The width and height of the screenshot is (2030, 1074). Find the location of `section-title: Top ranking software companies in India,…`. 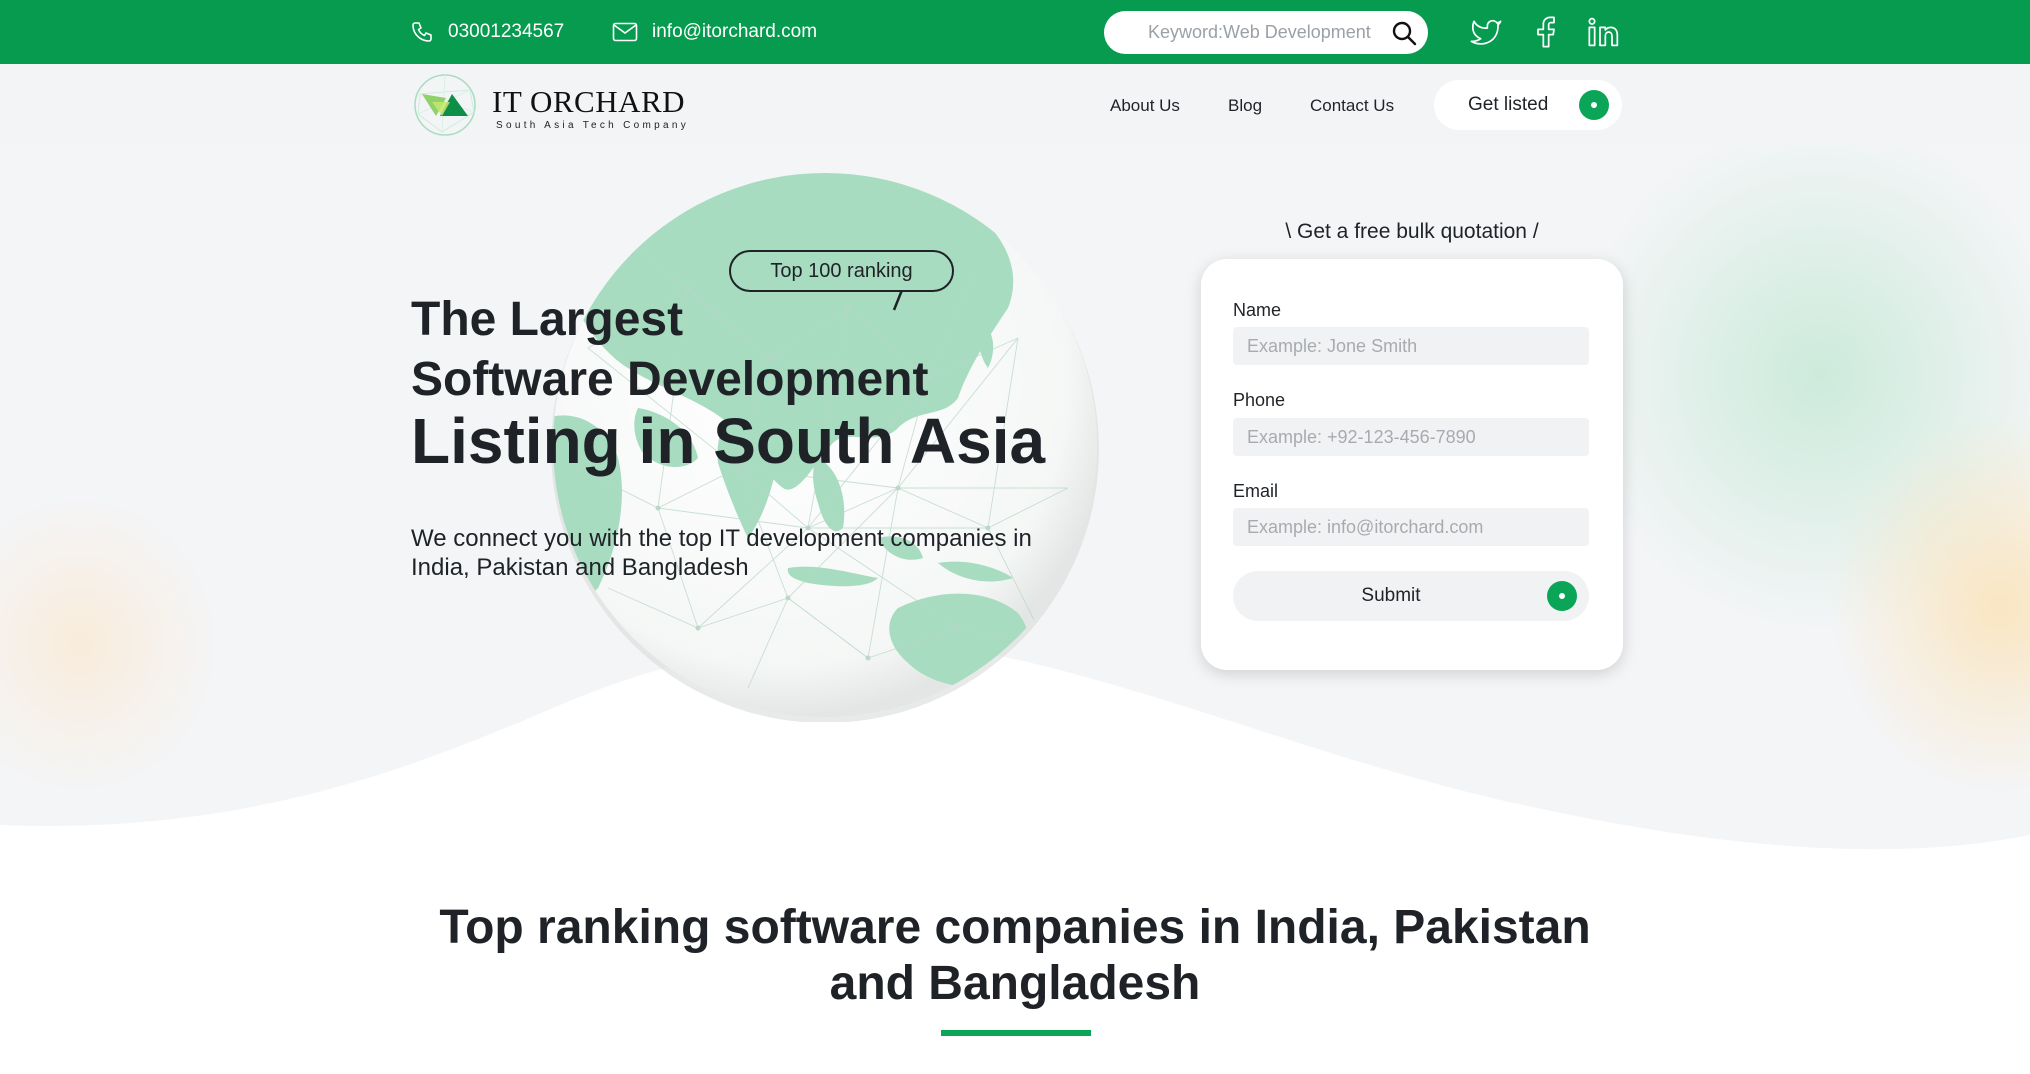

section-title: Top ranking software companies in India,… is located at coordinates (1015, 955).